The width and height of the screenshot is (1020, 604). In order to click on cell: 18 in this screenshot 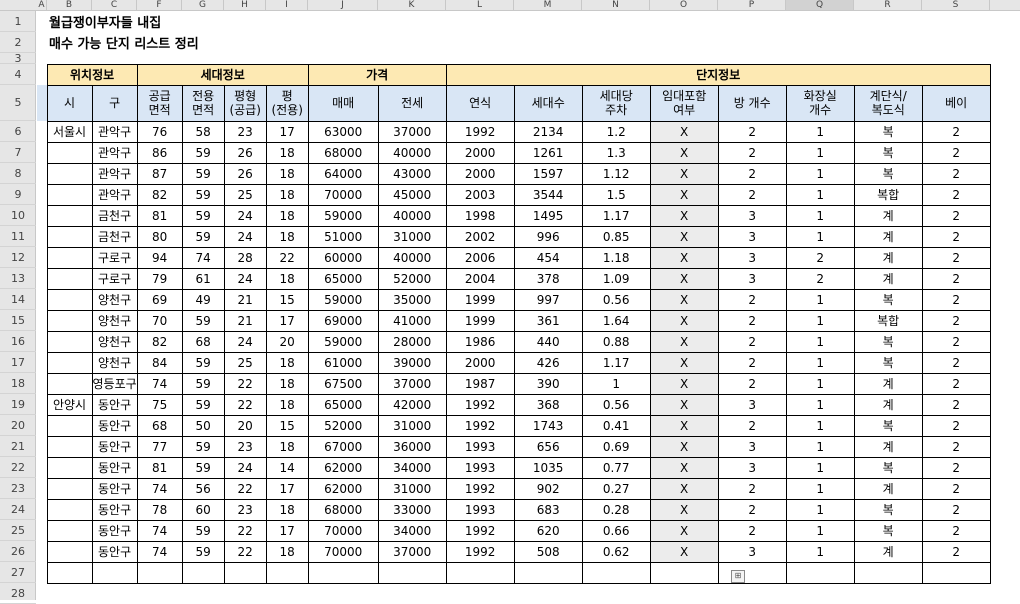, I will do `click(287, 236)`.